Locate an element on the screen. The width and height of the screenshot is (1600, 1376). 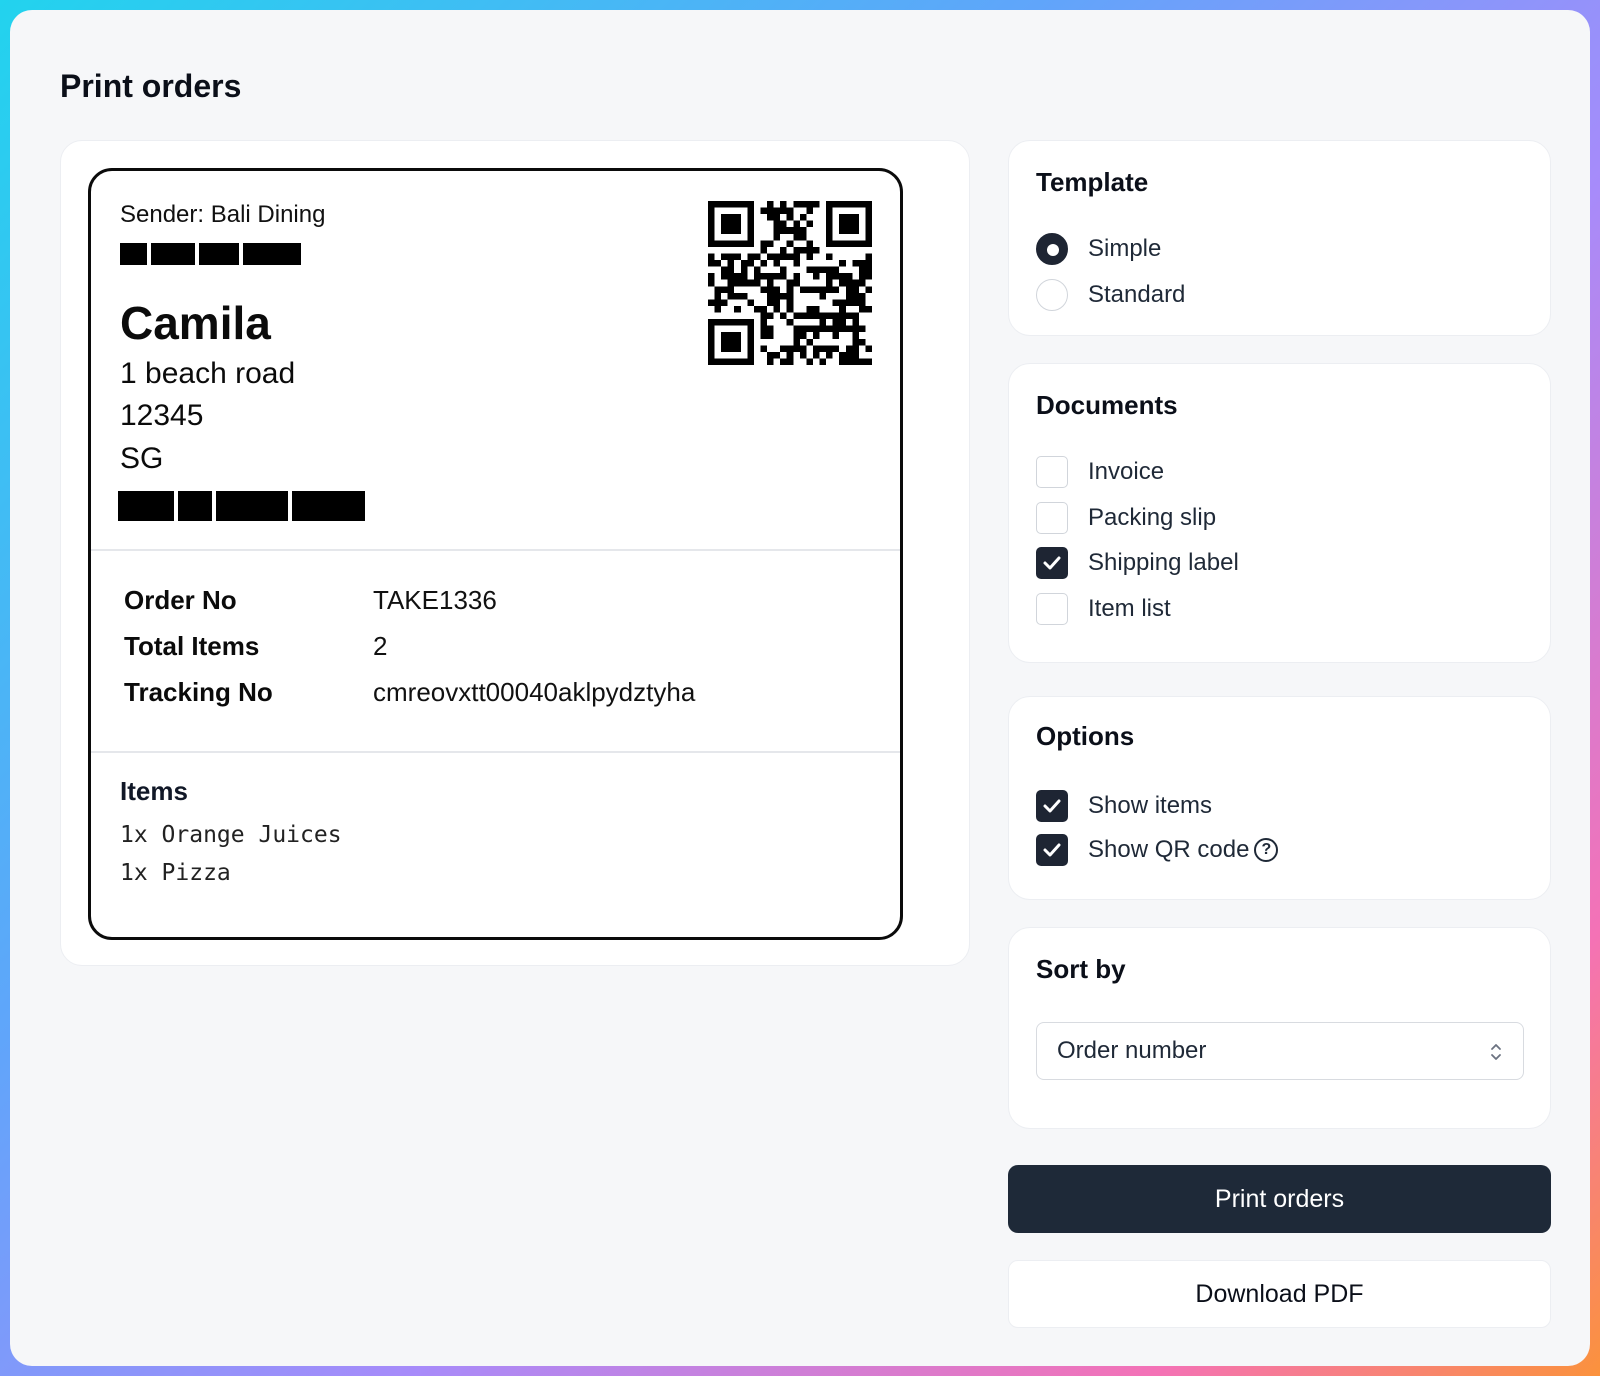
documents-title: Documents is located at coordinates (1107, 405).